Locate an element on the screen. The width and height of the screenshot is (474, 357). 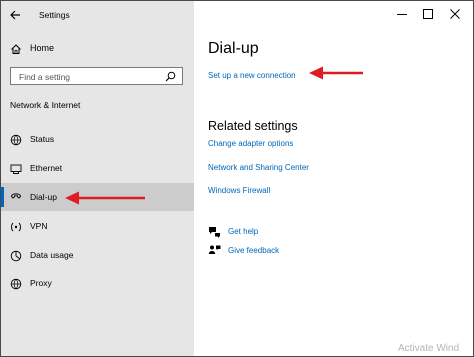
maximize-icon is located at coordinates (428, 14).